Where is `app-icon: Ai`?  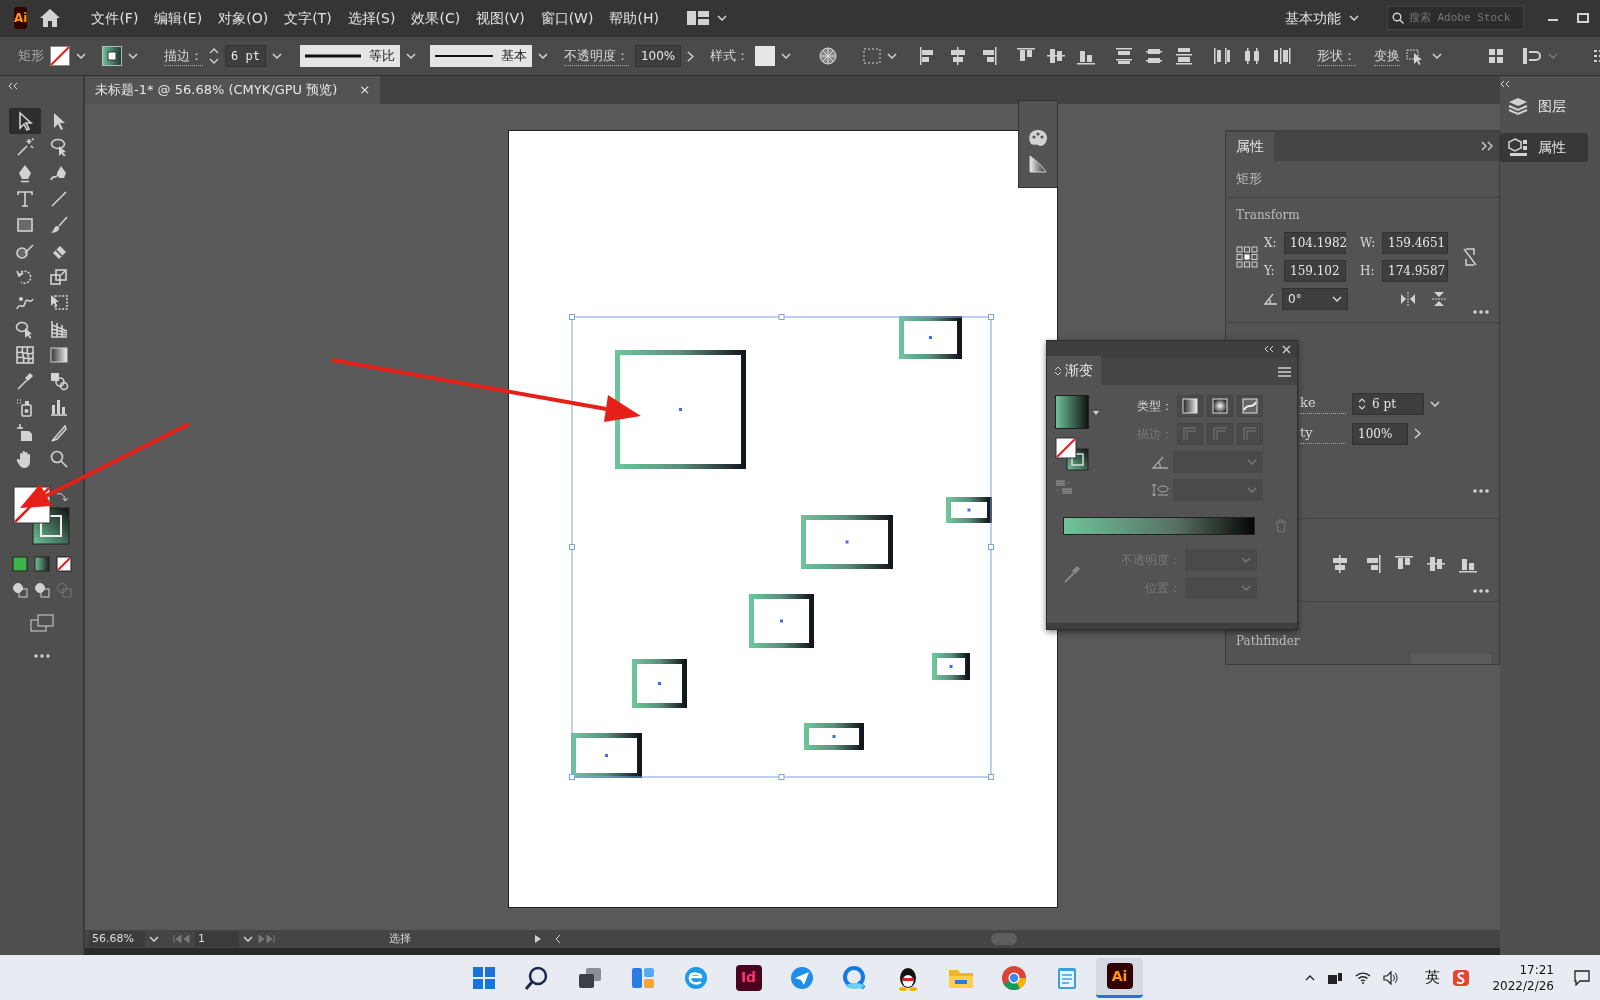 app-icon: Ai is located at coordinates (1119, 976).